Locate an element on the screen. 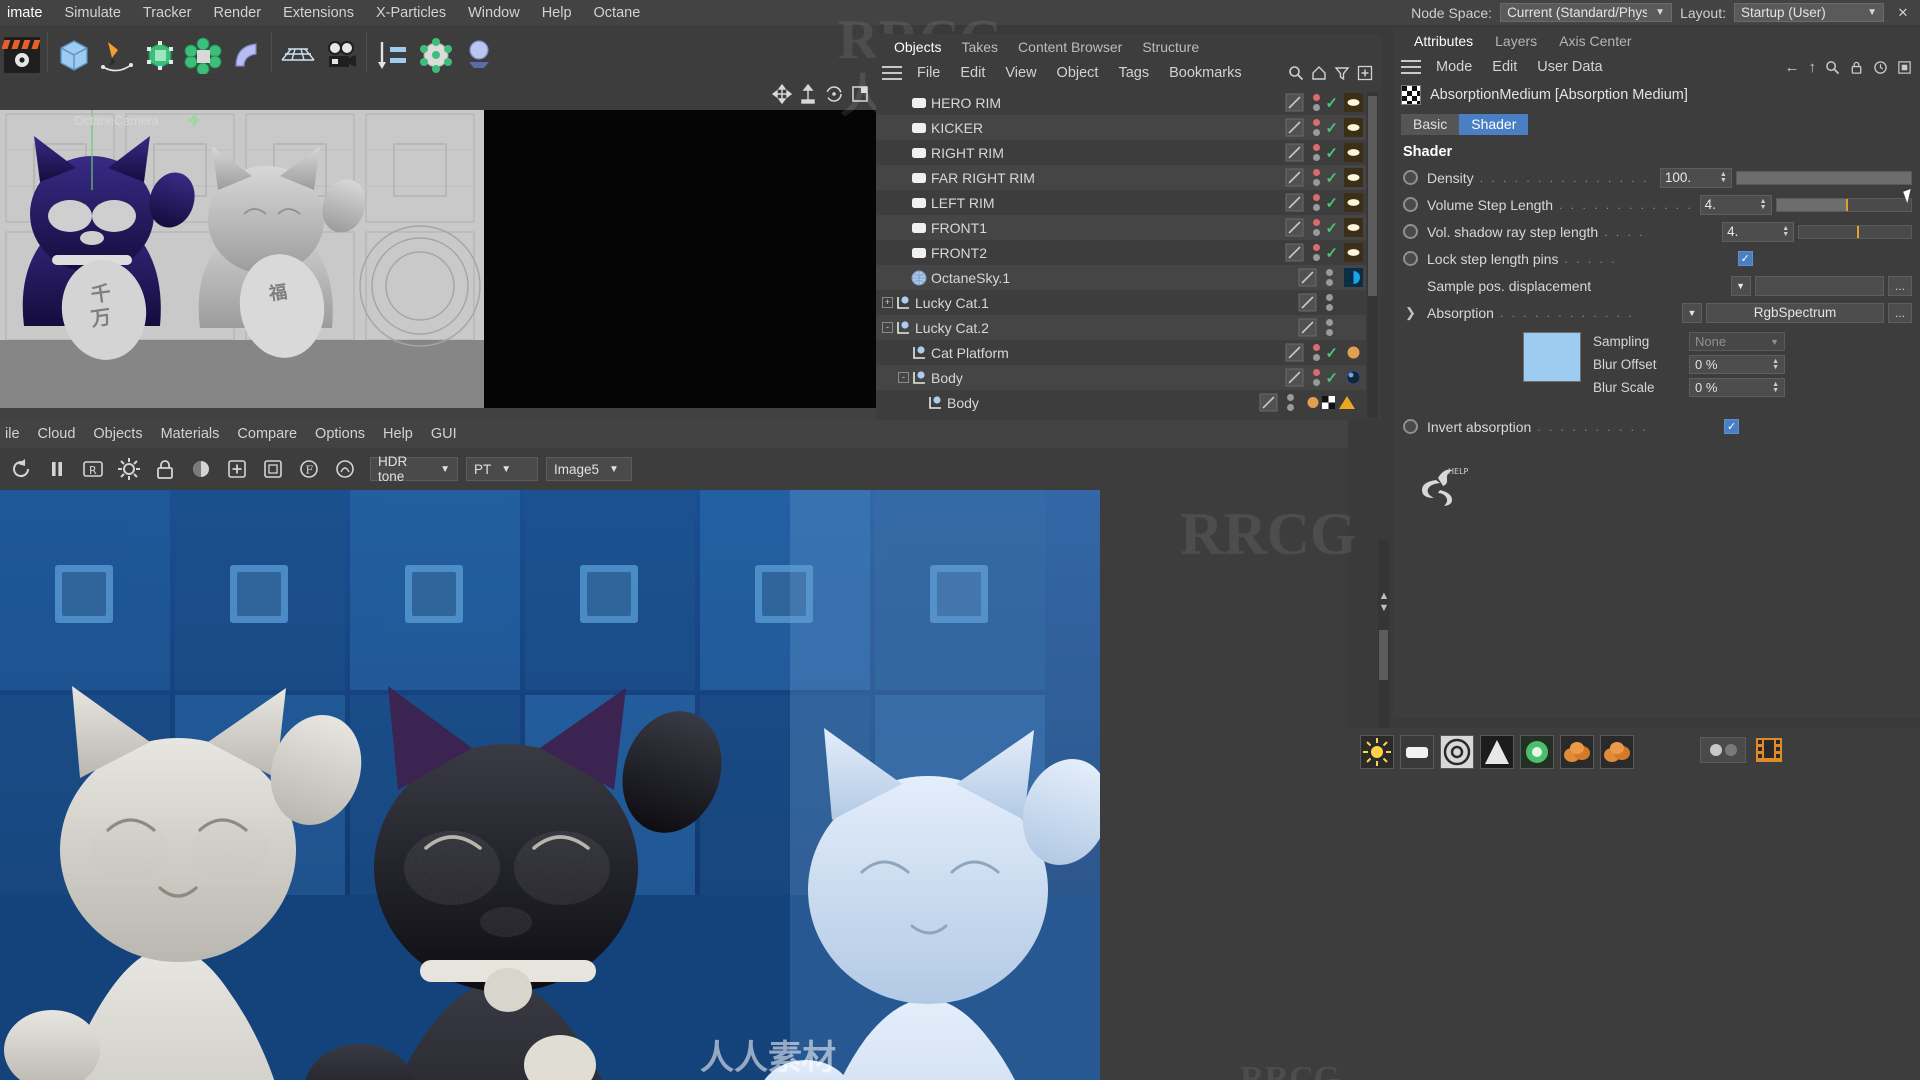 The height and width of the screenshot is (1080, 1920). light-icon is located at coordinates (478, 54).